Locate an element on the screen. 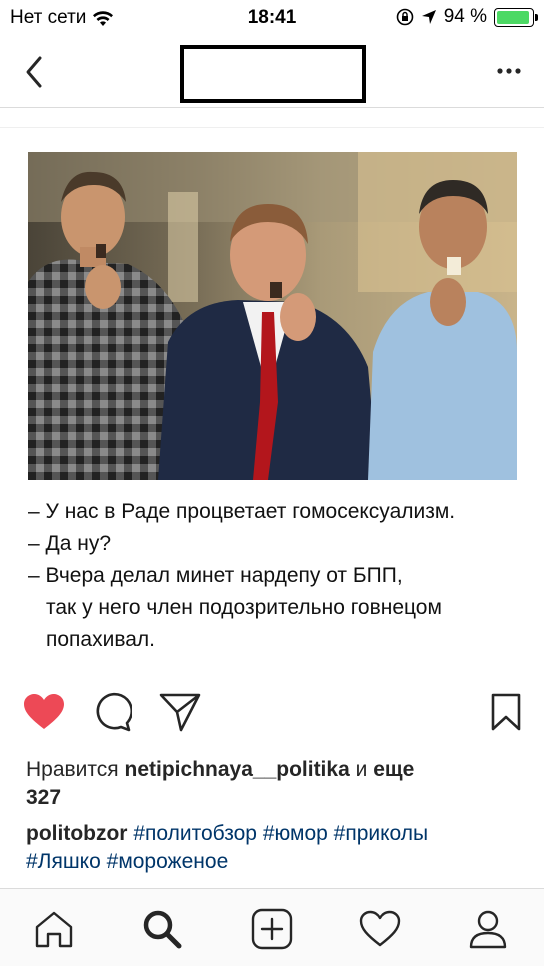  likes-middle: и is located at coordinates (361, 769).